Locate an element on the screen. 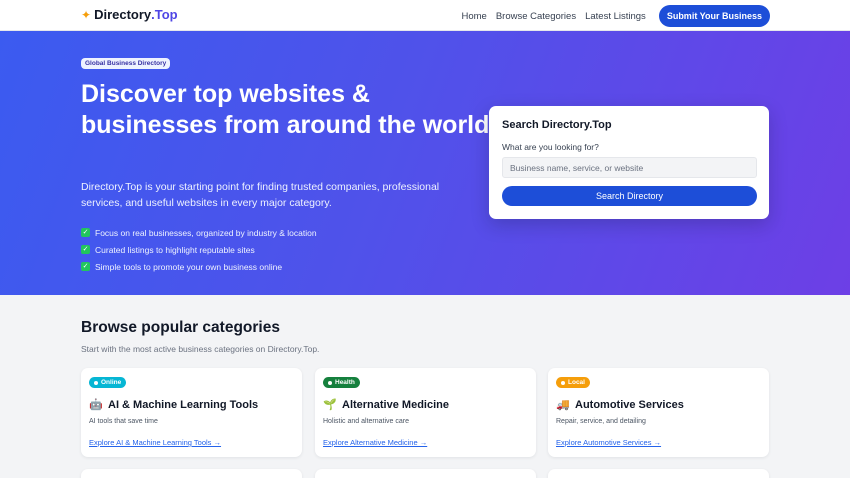  category-tag-label: Health is located at coordinates (345, 382).